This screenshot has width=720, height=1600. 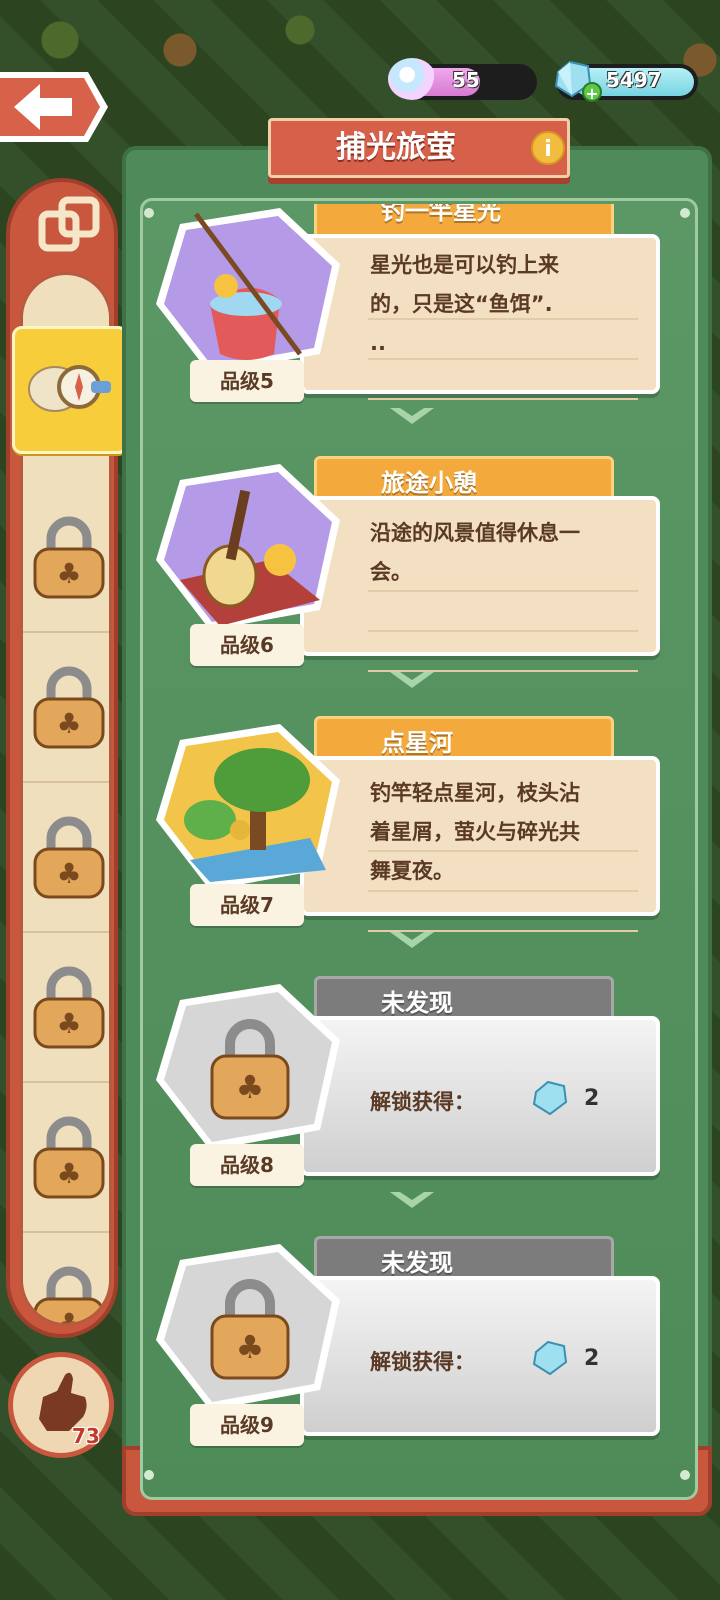 I want to click on desc-line: .., so click(x=378, y=343).